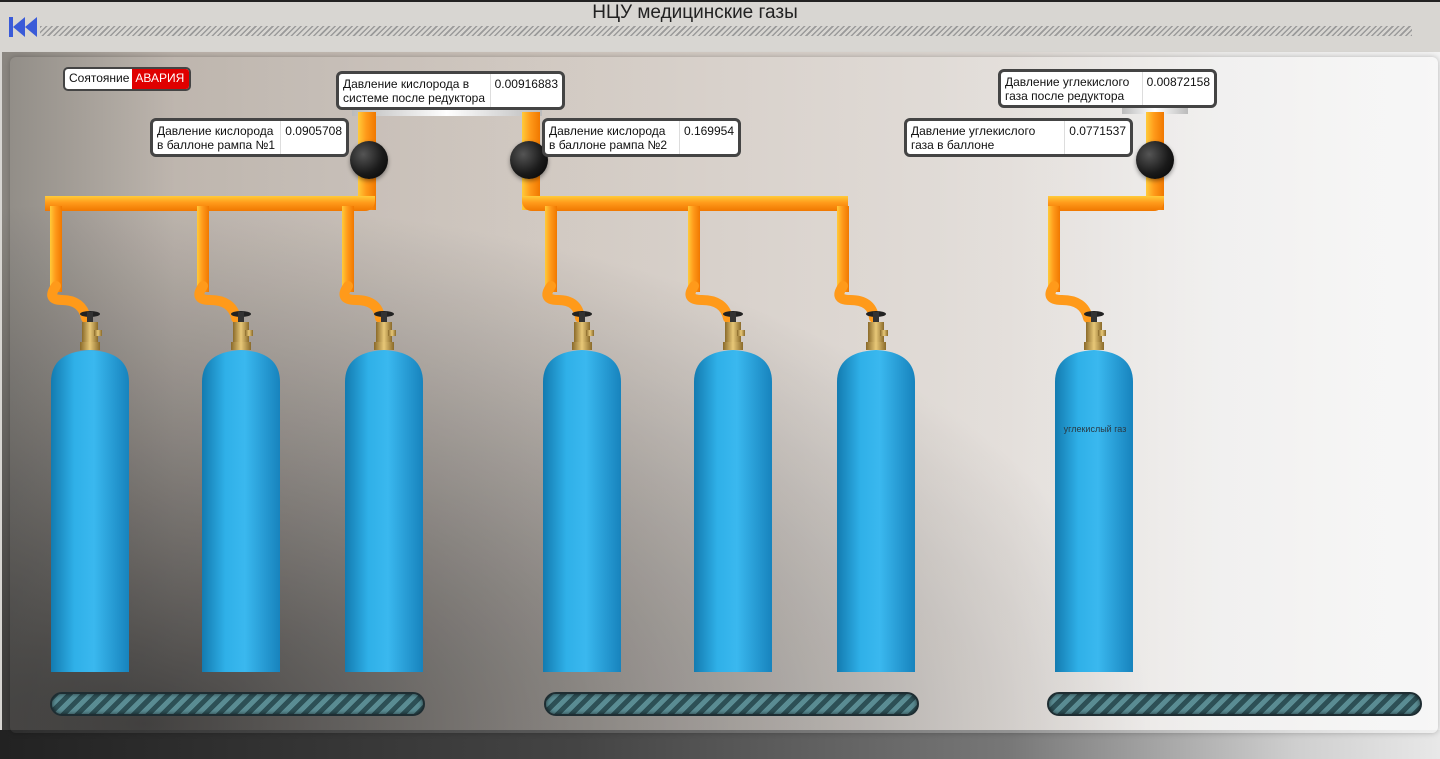 This screenshot has height=759, width=1440. Describe the element at coordinates (708, 131) in the screenshot. I see `readout-o2-ramp2-value: 0.169954` at that location.